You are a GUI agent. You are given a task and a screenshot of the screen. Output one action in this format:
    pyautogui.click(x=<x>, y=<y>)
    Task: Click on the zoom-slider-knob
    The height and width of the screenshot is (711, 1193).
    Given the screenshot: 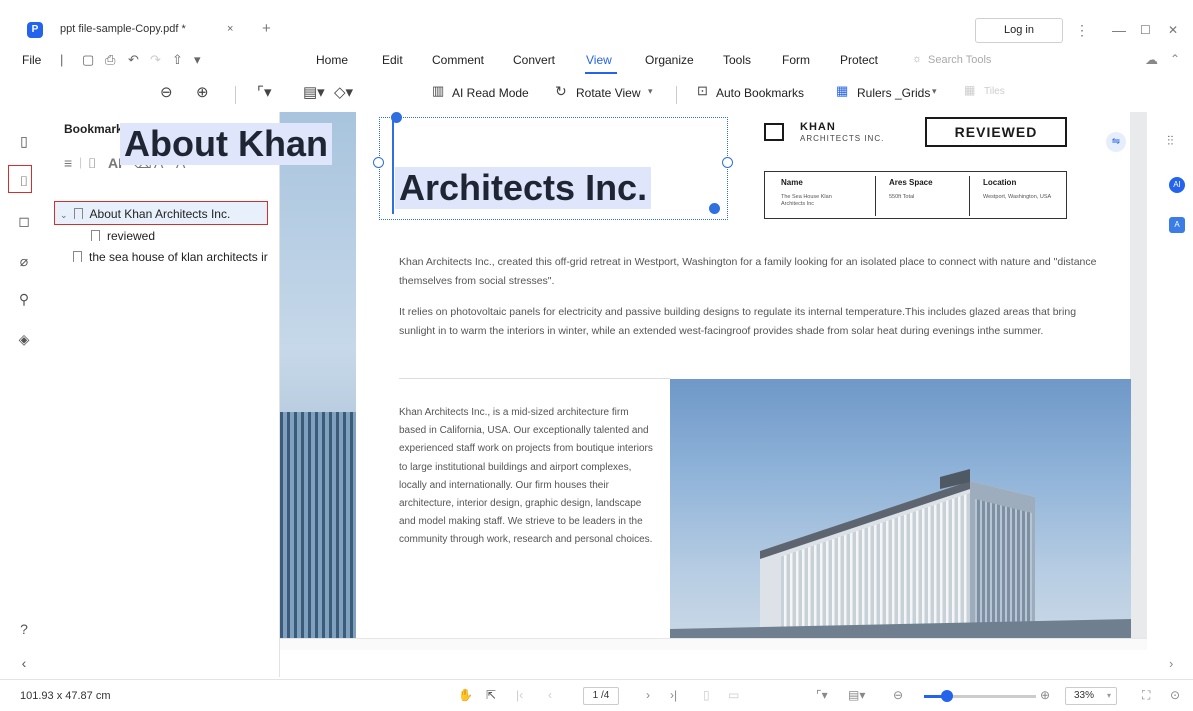 What is the action you would take?
    pyautogui.click(x=947, y=696)
    